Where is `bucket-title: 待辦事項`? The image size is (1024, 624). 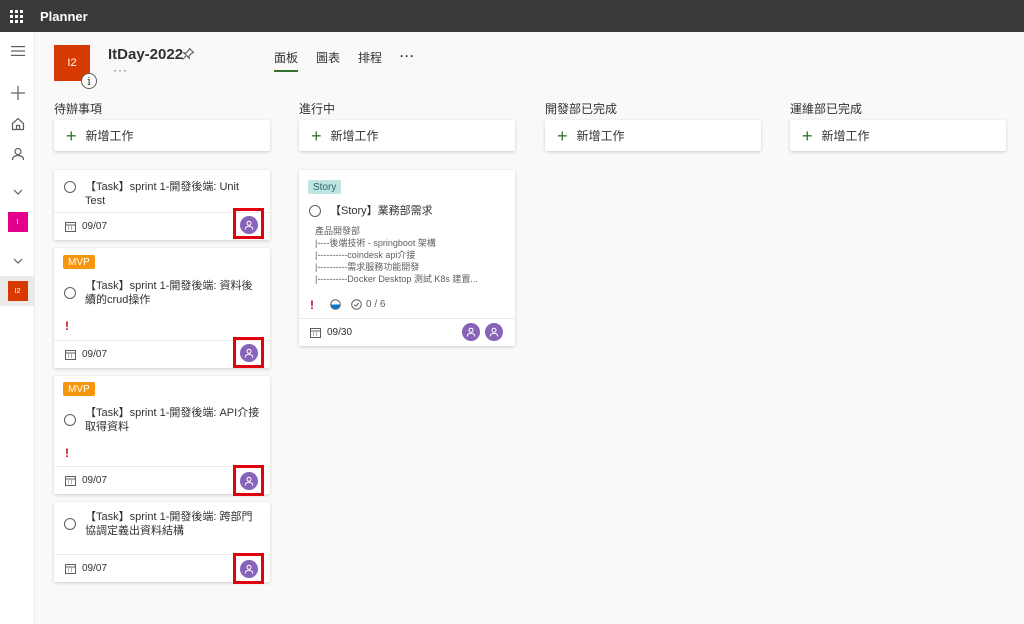
bucket-title: 待辦事項 is located at coordinates (162, 105).